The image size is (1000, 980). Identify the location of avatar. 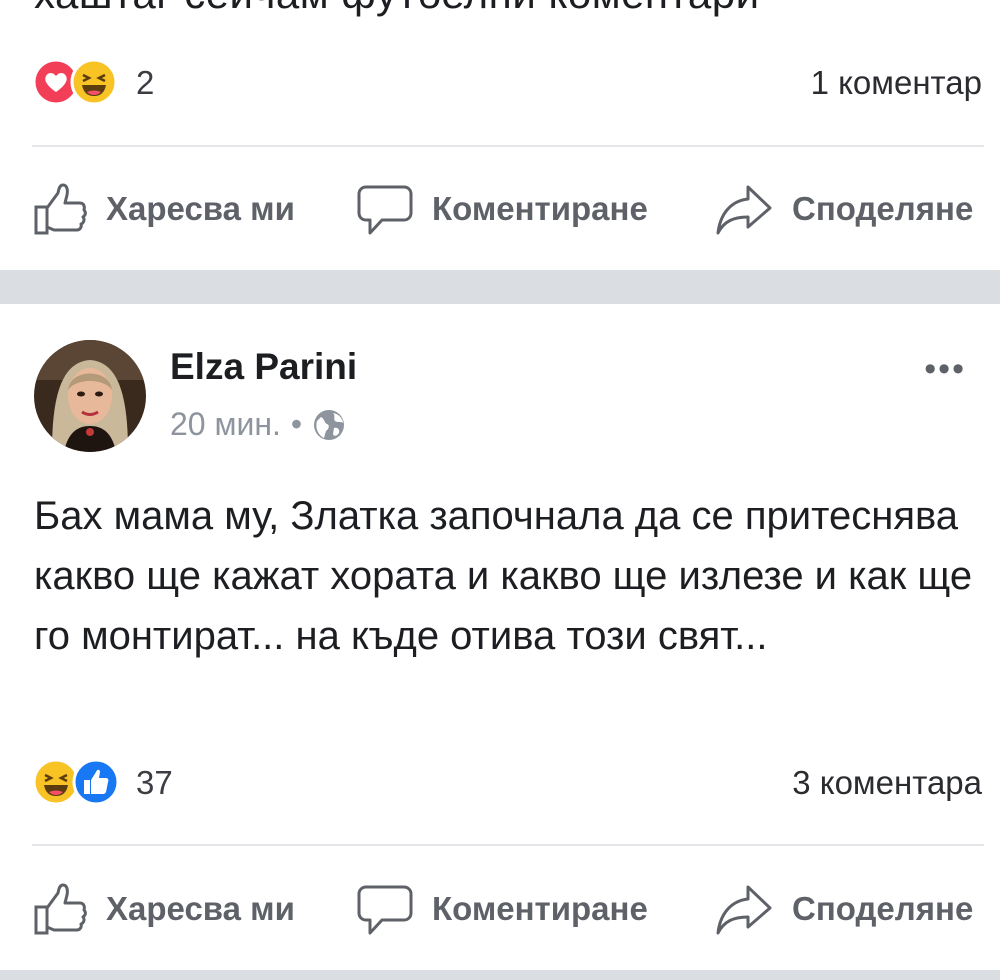
(90, 396).